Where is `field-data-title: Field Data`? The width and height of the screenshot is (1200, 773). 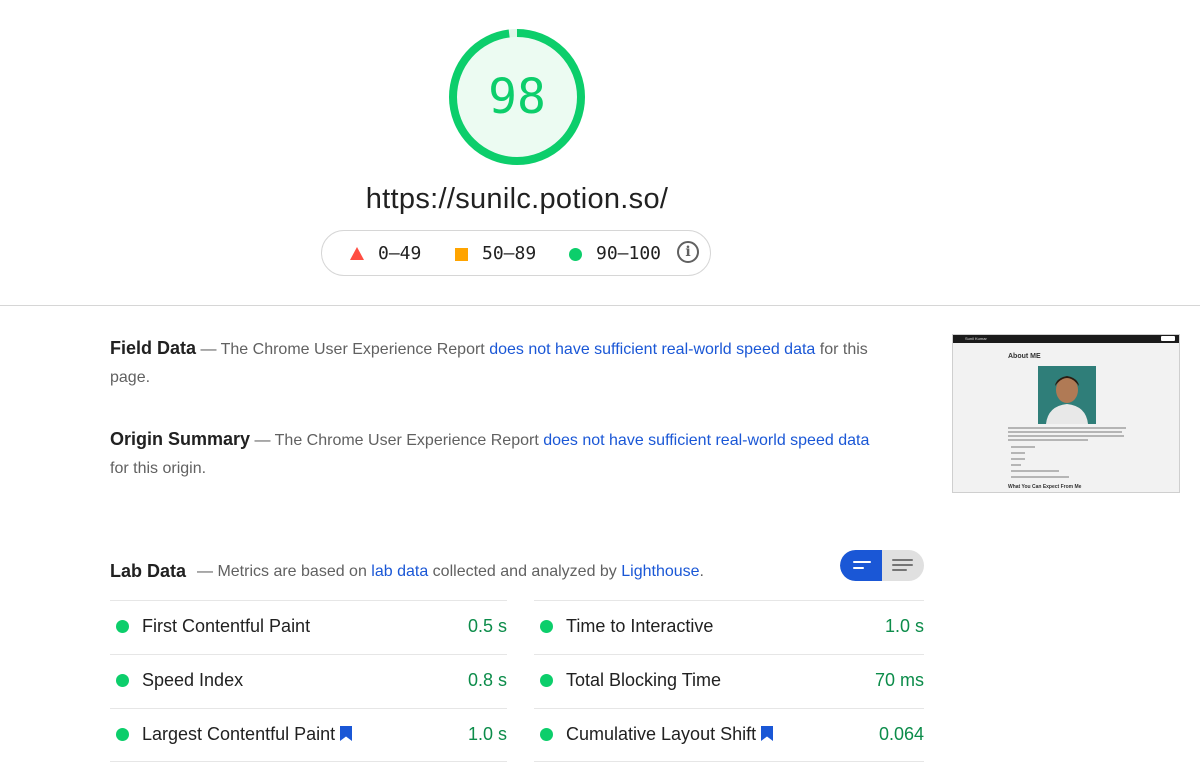
field-data-title: Field Data is located at coordinates (153, 348).